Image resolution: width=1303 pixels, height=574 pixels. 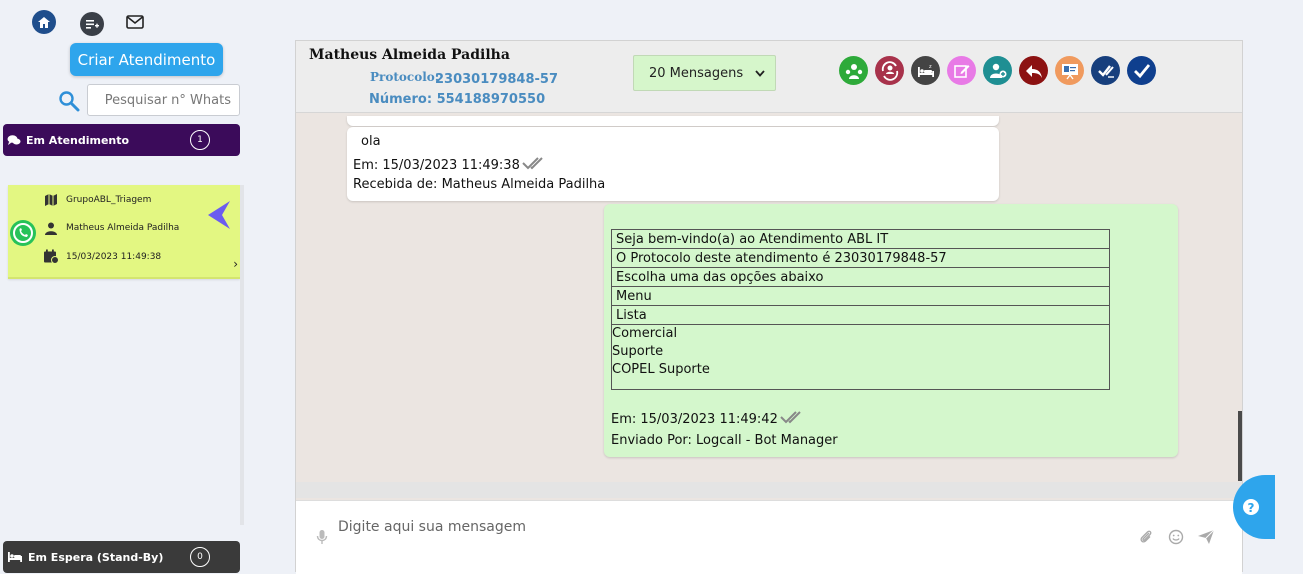 What do you see at coordinates (242, 355) in the screenshot?
I see `sidebar-scrollbar` at bounding box center [242, 355].